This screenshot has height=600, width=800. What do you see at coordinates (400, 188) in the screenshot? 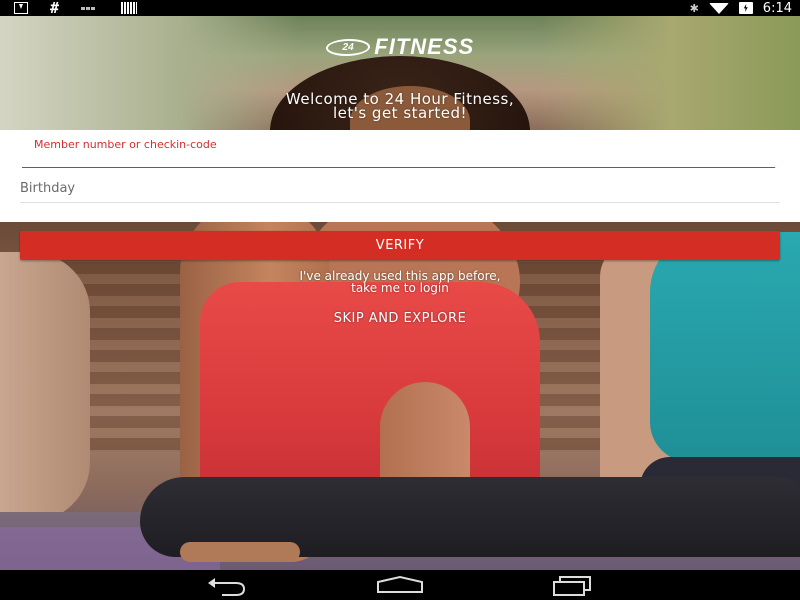
I see `birthday-input` at bounding box center [400, 188].